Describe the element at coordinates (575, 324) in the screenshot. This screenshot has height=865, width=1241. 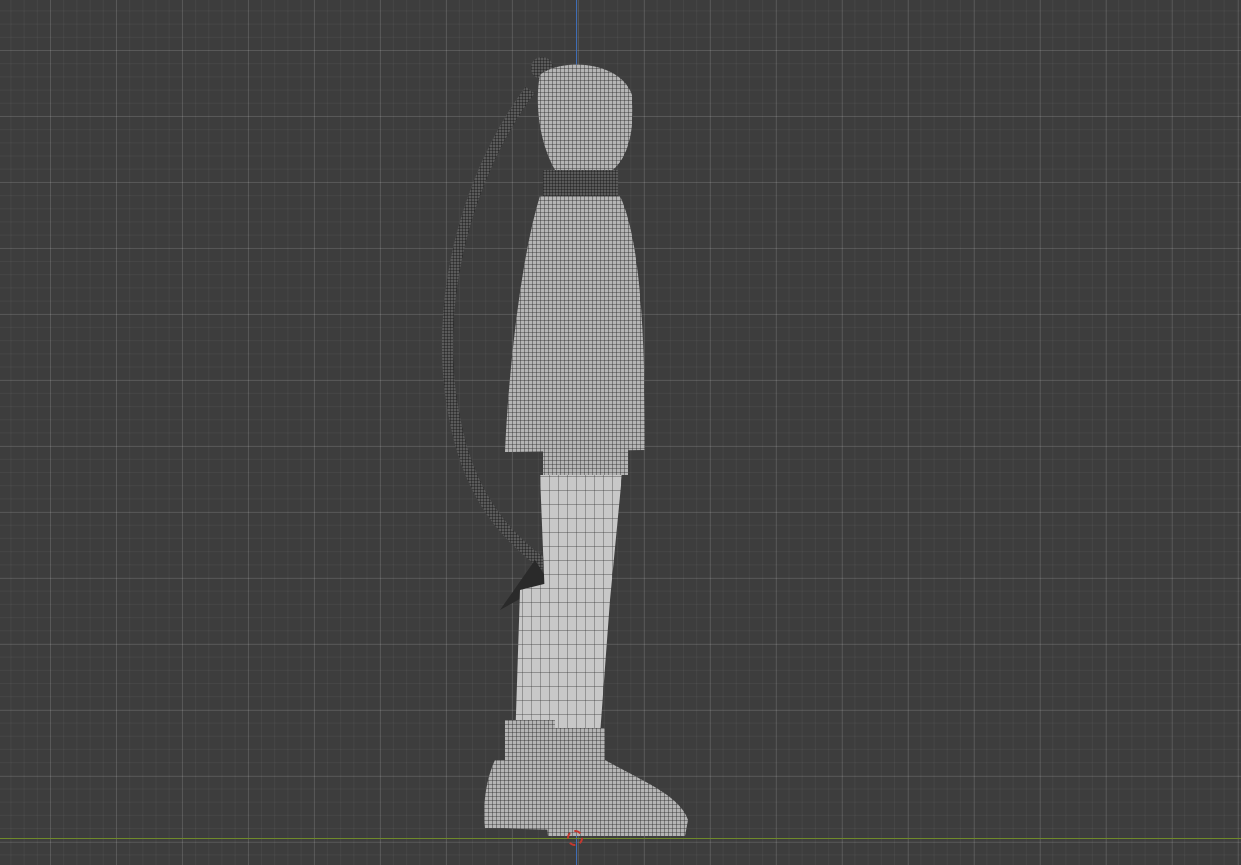
I see `sweater-mesh` at that location.